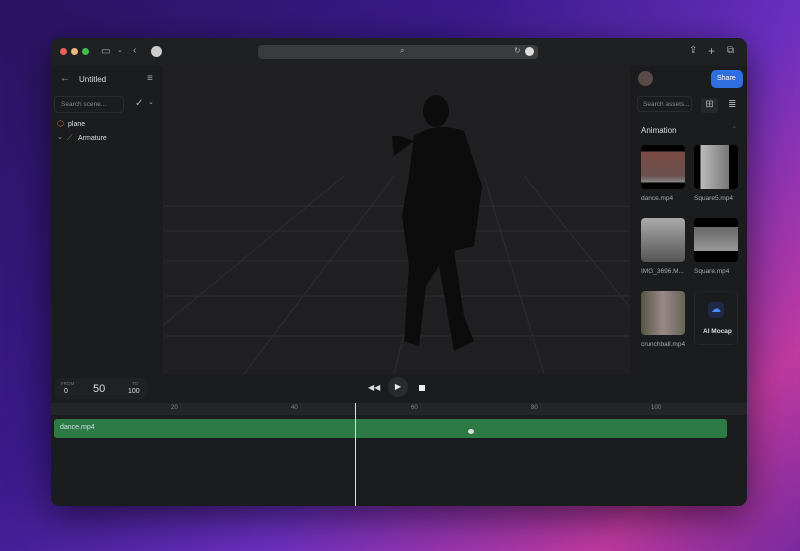 The width and height of the screenshot is (800, 551). Describe the element at coordinates (93, 79) in the screenshot. I see `project-title: Untitled` at that location.